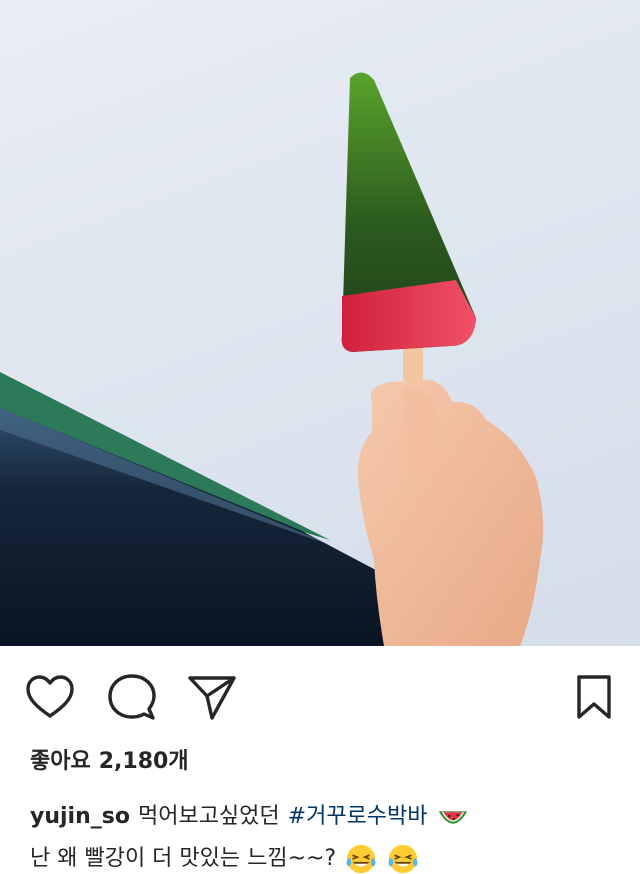  I want to click on caption-username: yujin_so, so click(80, 817).